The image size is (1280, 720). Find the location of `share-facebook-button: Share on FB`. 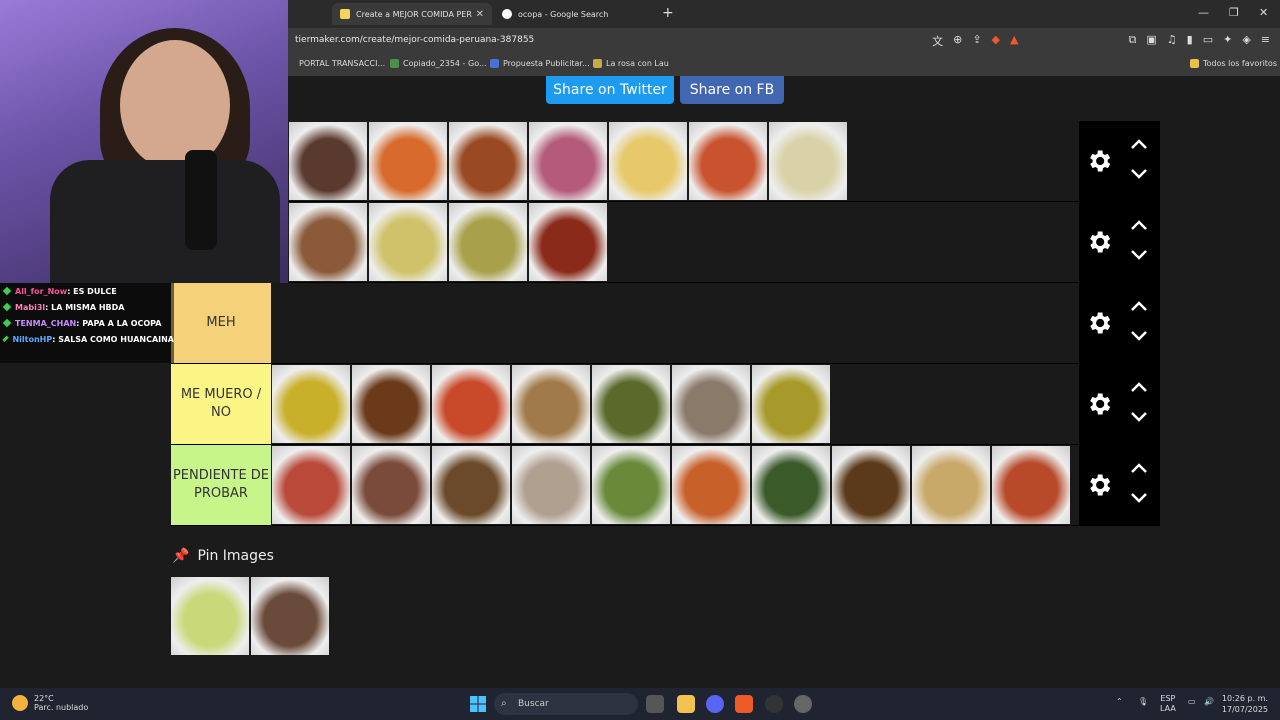

share-facebook-button: Share on FB is located at coordinates (732, 90).